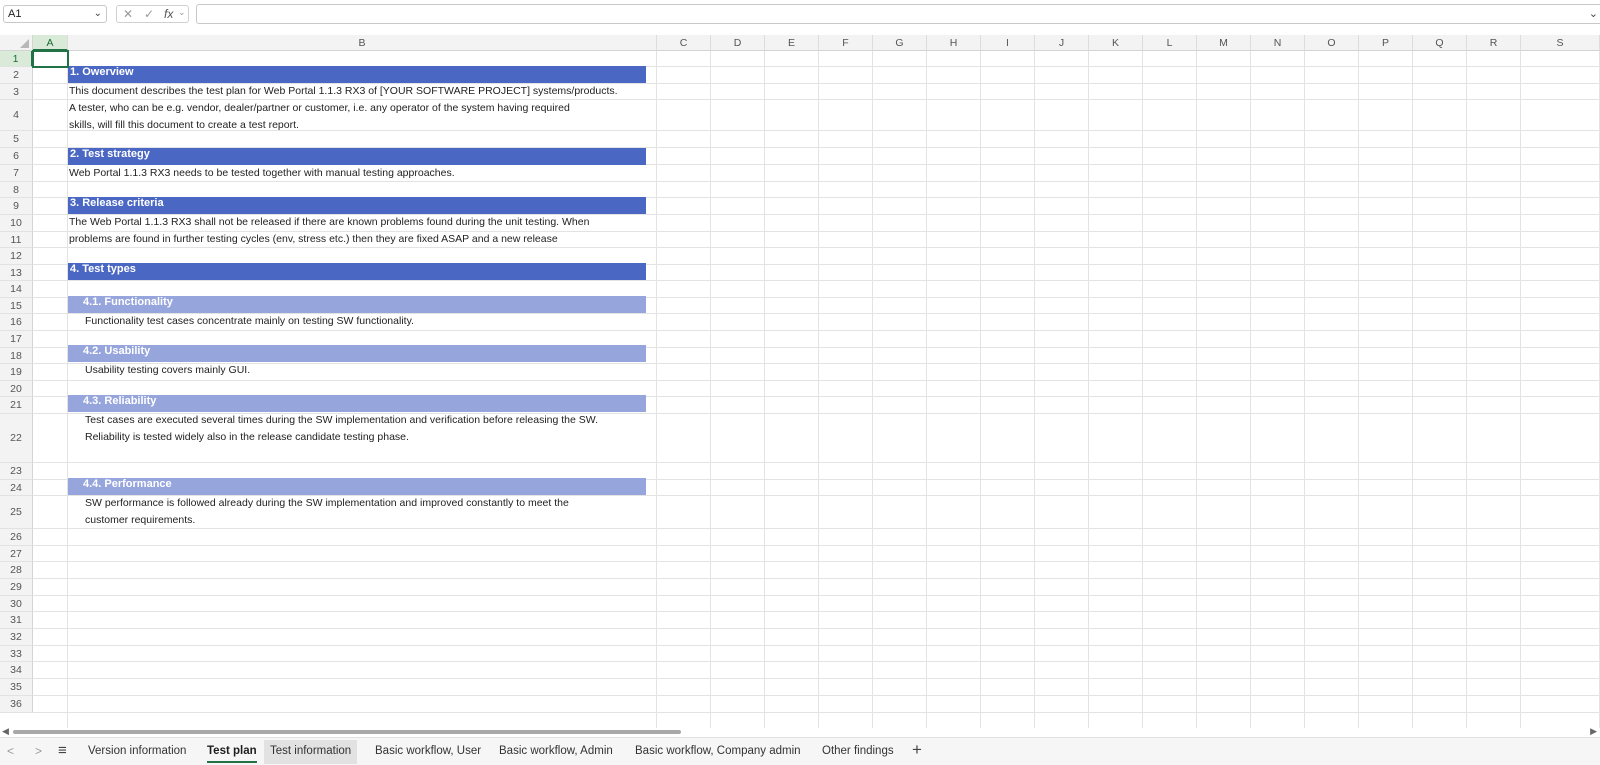 This screenshot has width=1600, height=765. Describe the element at coordinates (900, 43) in the screenshot. I see `column-header-g: G` at that location.